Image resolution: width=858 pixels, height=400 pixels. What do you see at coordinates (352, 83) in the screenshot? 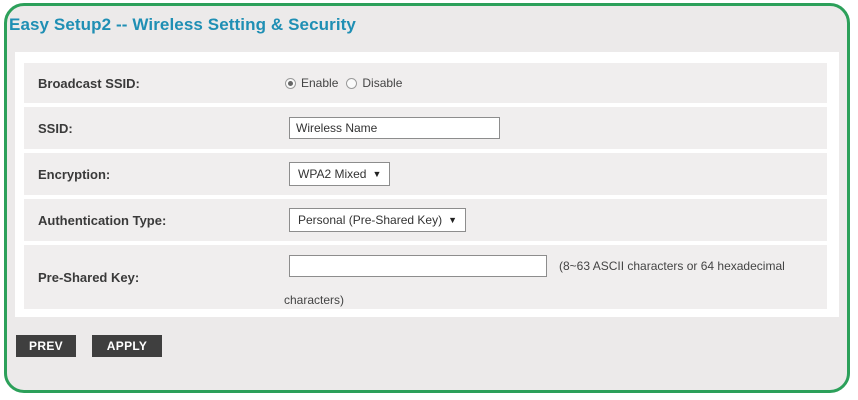
I see `disable-radio` at bounding box center [352, 83].